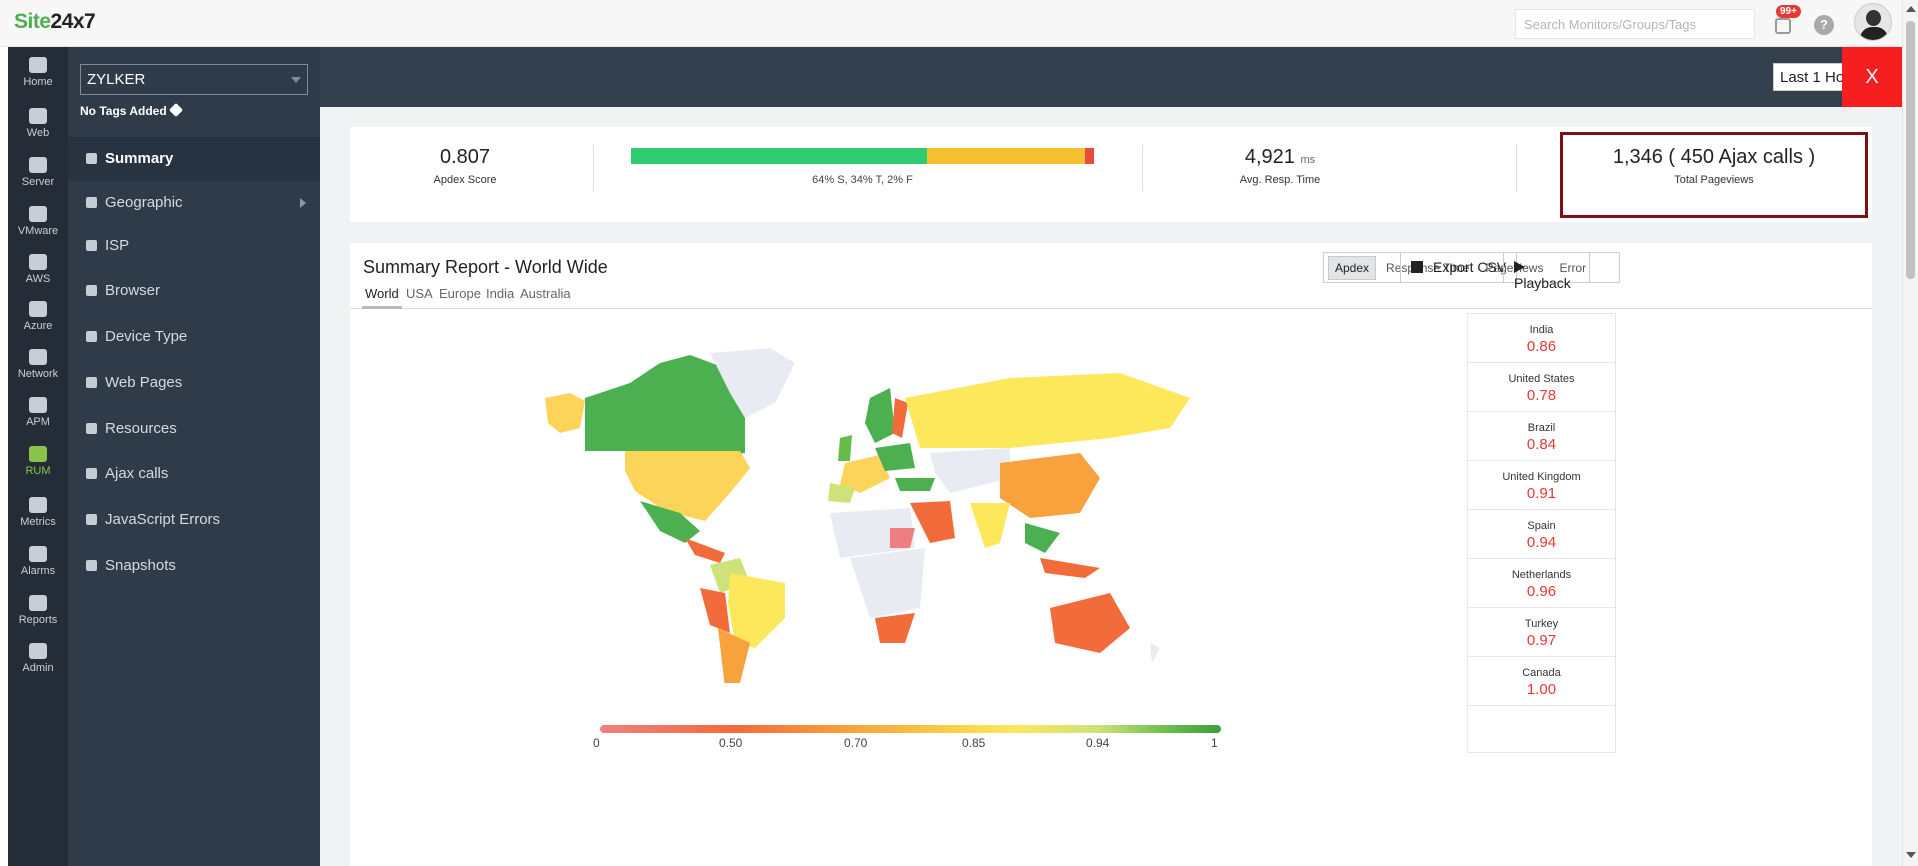  What do you see at coordinates (1541, 591) in the screenshot?
I see `country-apdex-value: 0.96` at bounding box center [1541, 591].